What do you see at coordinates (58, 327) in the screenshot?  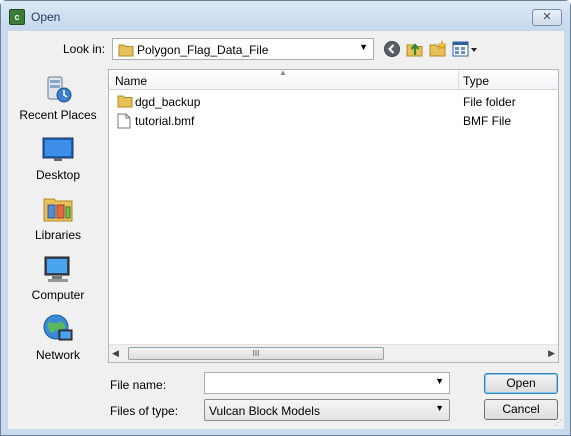 I see `network-icon` at bounding box center [58, 327].